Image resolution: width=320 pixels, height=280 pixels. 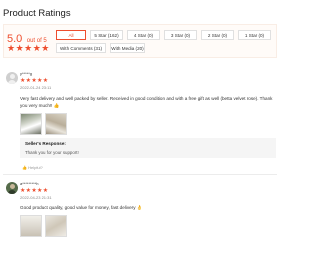 I want to click on helpful-button: 👍 Helpful?, so click(x=32, y=167).